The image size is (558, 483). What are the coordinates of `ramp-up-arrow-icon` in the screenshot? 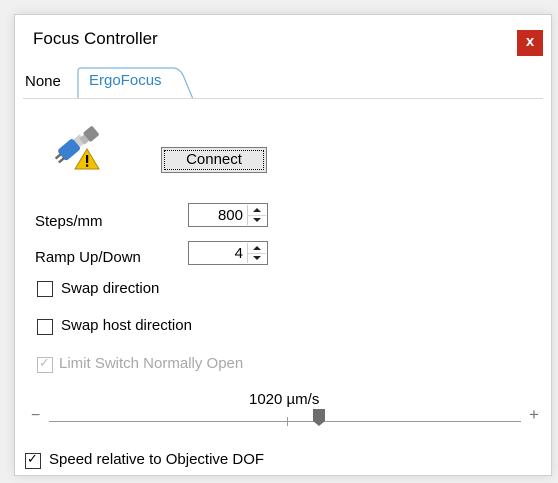 It's located at (257, 248).